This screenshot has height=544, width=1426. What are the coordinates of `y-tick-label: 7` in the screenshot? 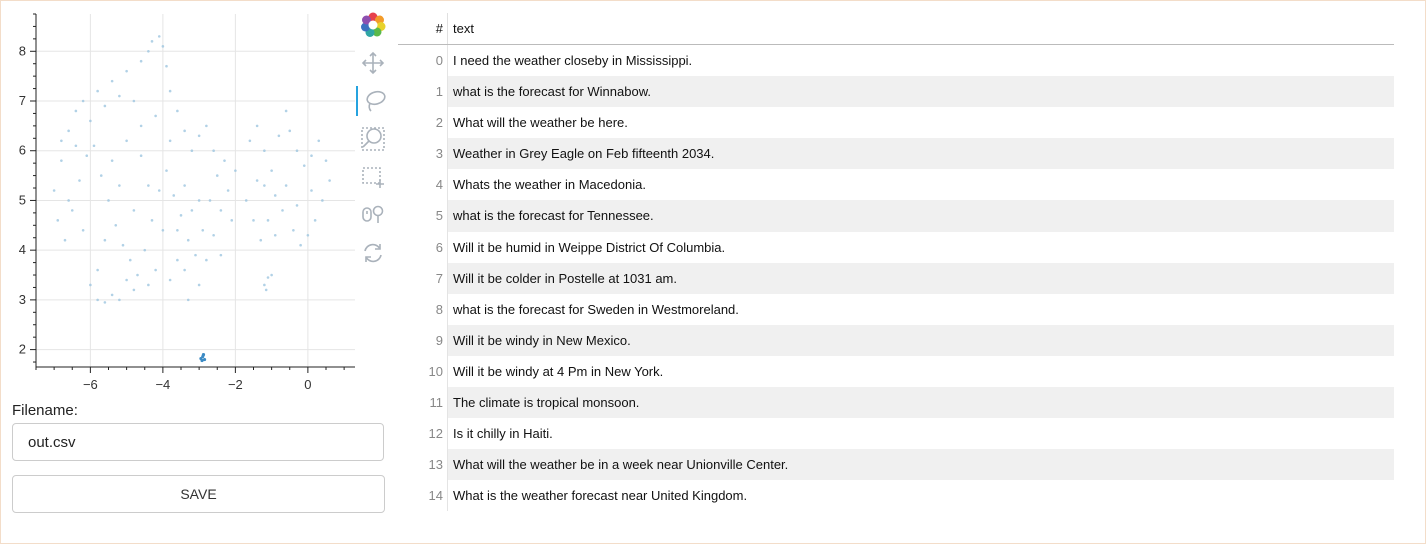 It's located at (22, 100).